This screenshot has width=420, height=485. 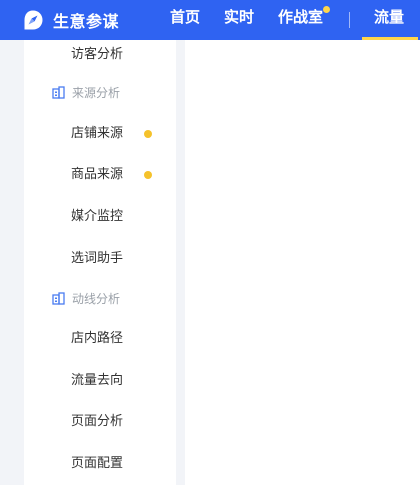 What do you see at coordinates (97, 339) in the screenshot?
I see `sidebar-item-store-path: 店内路径` at bounding box center [97, 339].